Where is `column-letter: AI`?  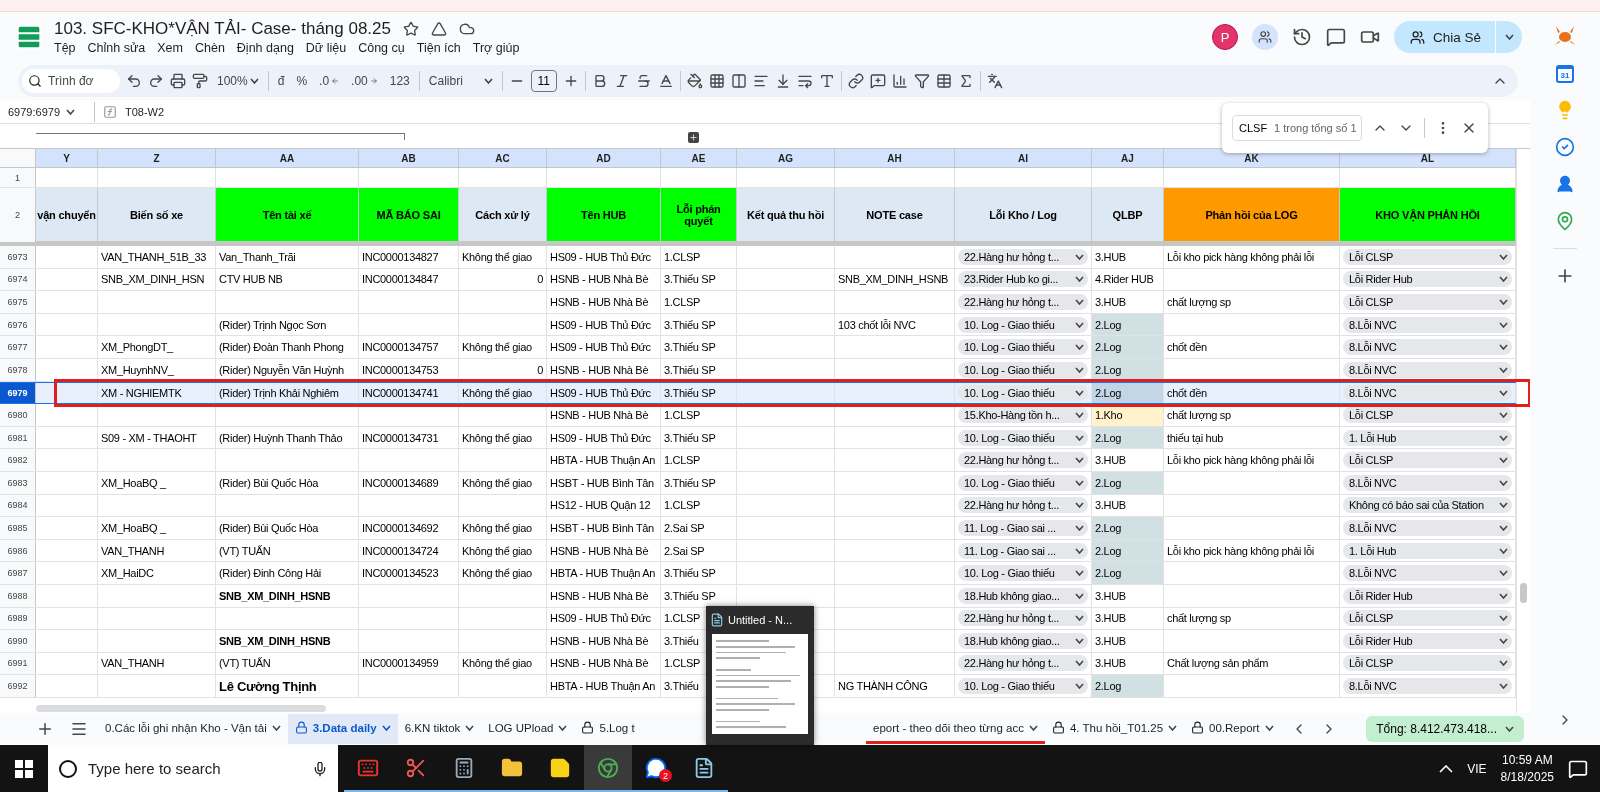
column-letter: AI is located at coordinates (1023, 158).